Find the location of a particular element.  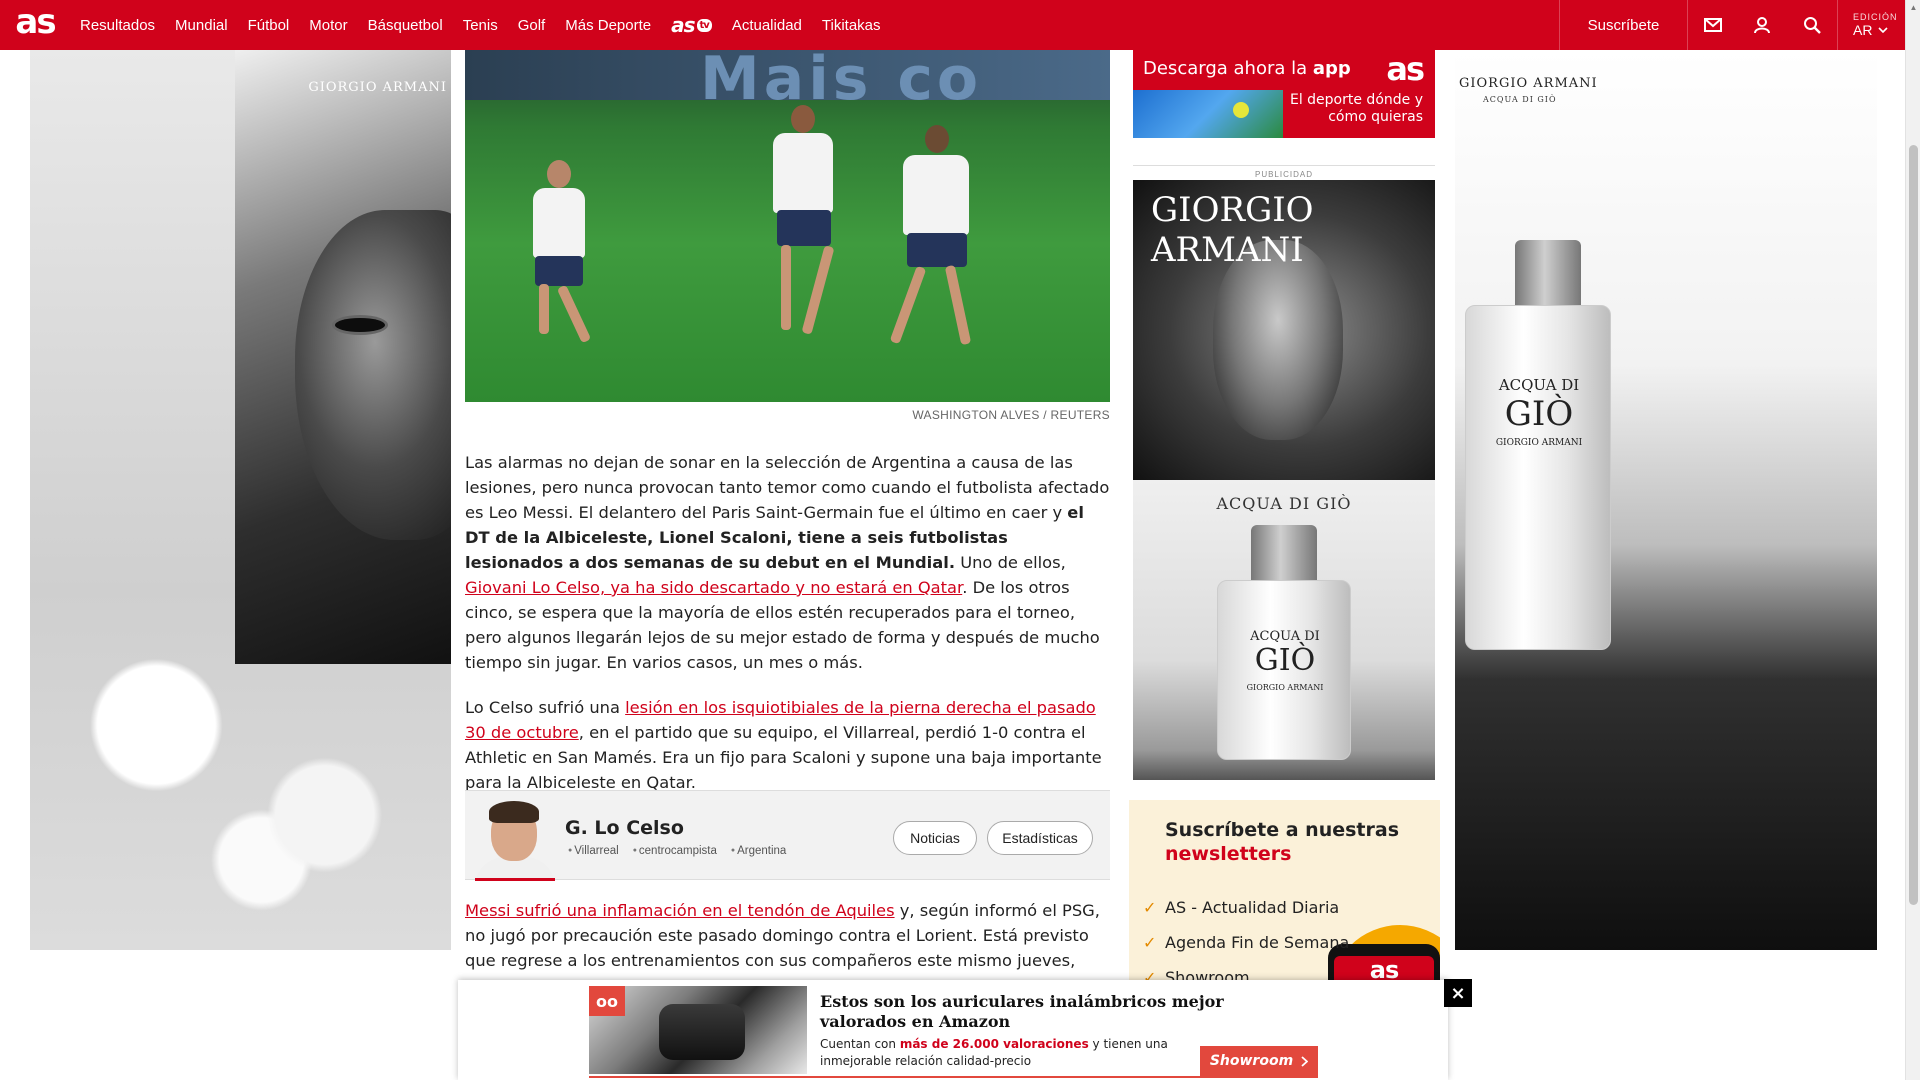

player-avatar is located at coordinates (515, 839).